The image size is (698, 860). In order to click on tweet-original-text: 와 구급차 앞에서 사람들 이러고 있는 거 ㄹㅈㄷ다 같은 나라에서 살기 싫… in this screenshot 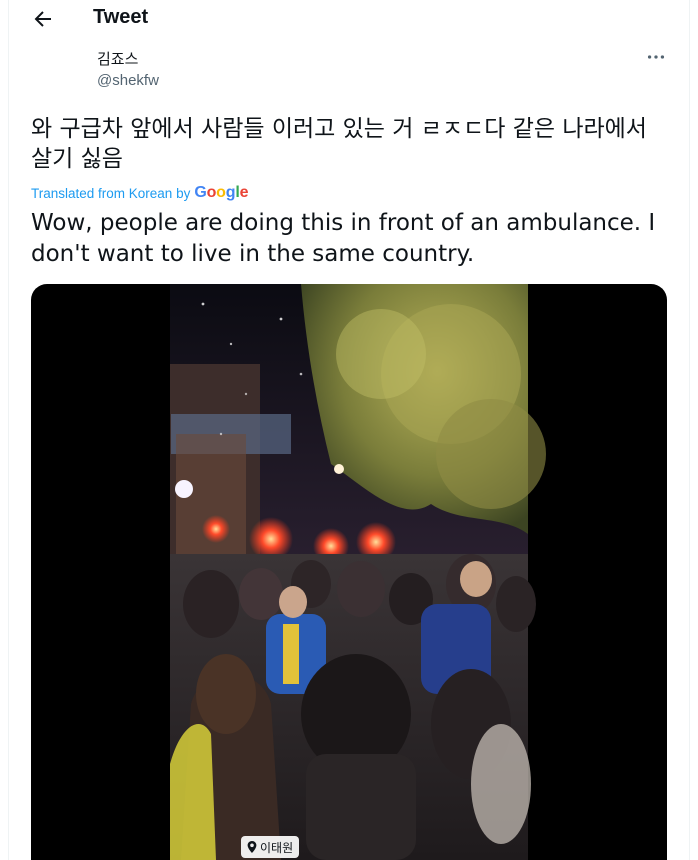, I will do `click(339, 144)`.